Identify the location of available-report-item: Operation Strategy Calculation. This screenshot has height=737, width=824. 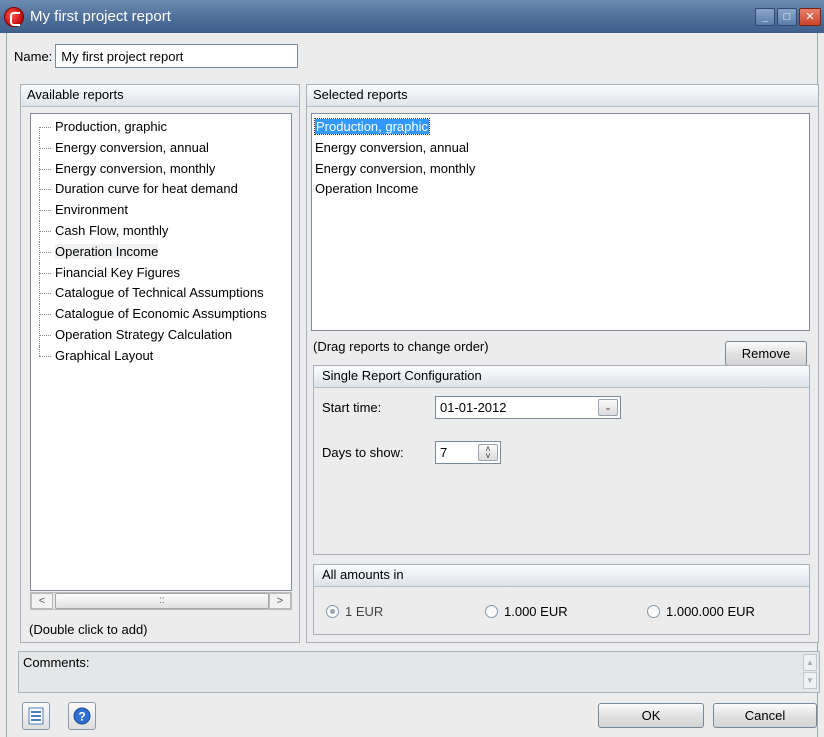
(161, 335).